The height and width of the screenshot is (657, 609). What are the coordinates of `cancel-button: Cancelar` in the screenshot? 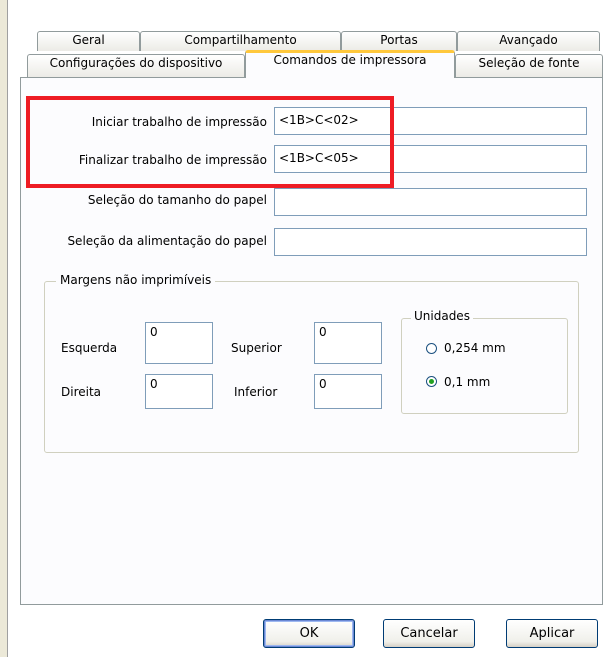 It's located at (429, 633).